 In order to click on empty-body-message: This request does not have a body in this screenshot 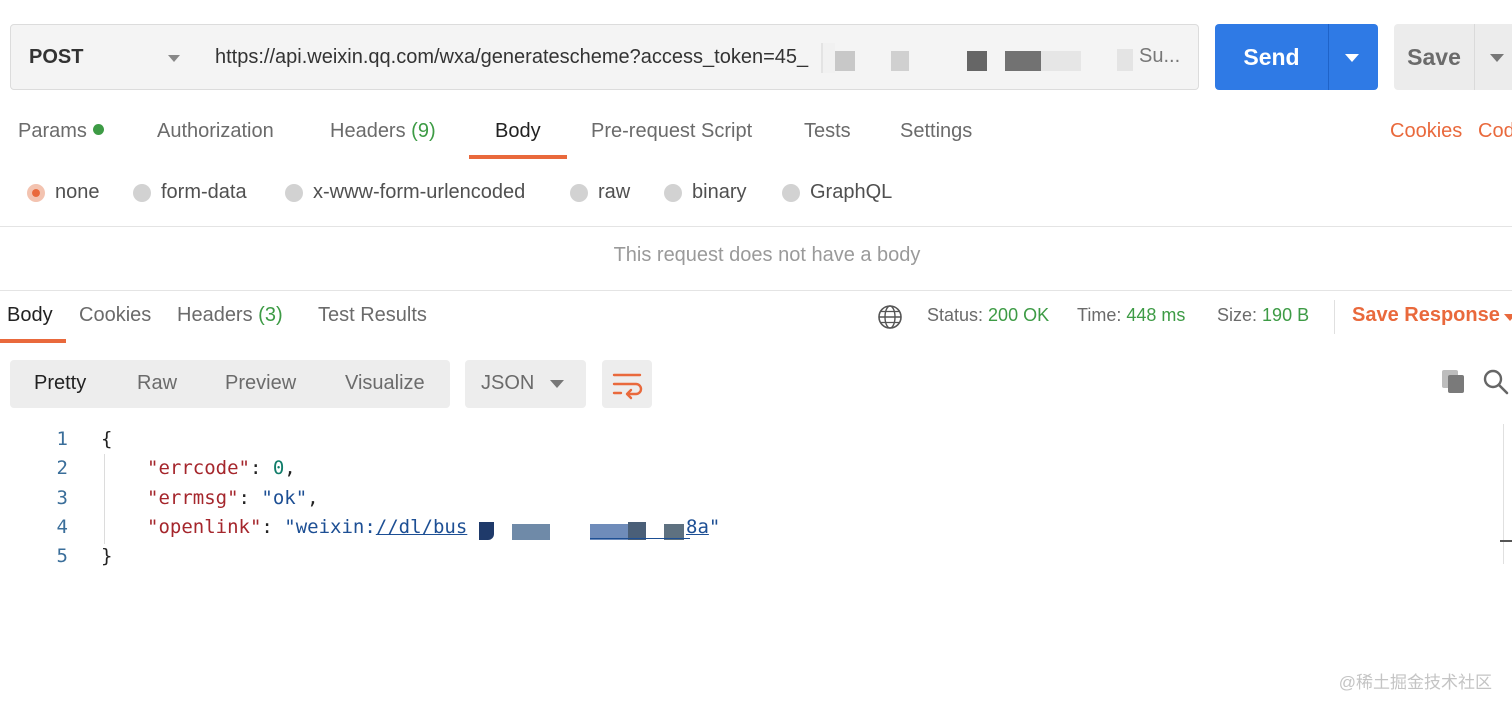, I will do `click(767, 255)`.